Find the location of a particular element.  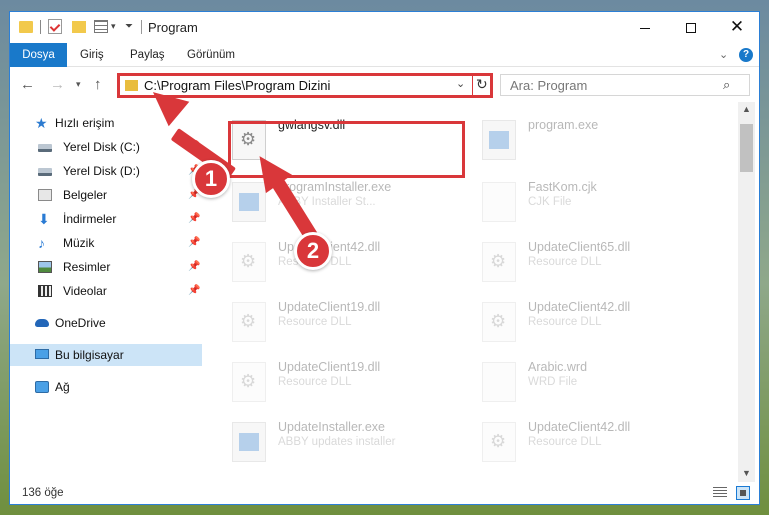

sidebar-item-label: Ağ is located at coordinates (62, 387).